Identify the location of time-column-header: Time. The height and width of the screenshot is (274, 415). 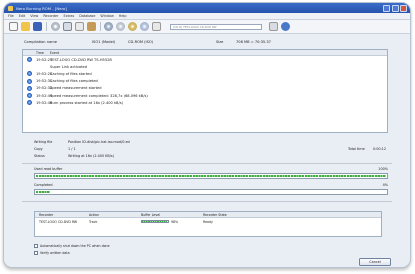
(43, 53).